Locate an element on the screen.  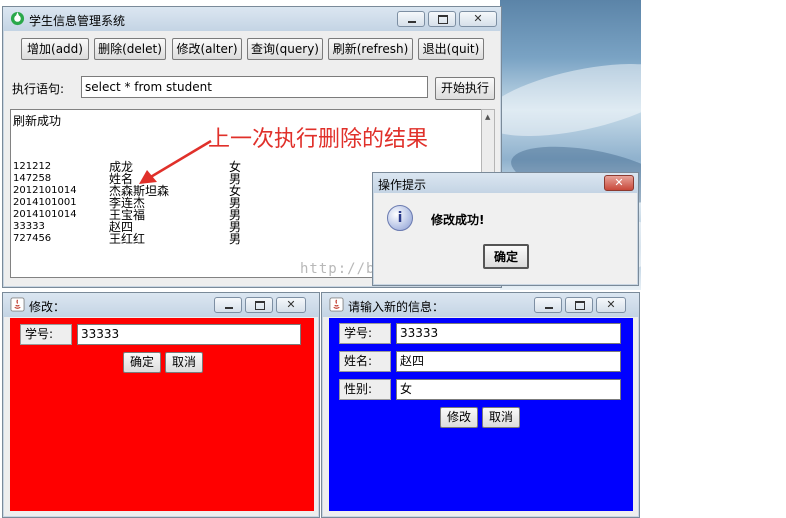
dialog-message: 修改成功! is located at coordinates (458, 220).